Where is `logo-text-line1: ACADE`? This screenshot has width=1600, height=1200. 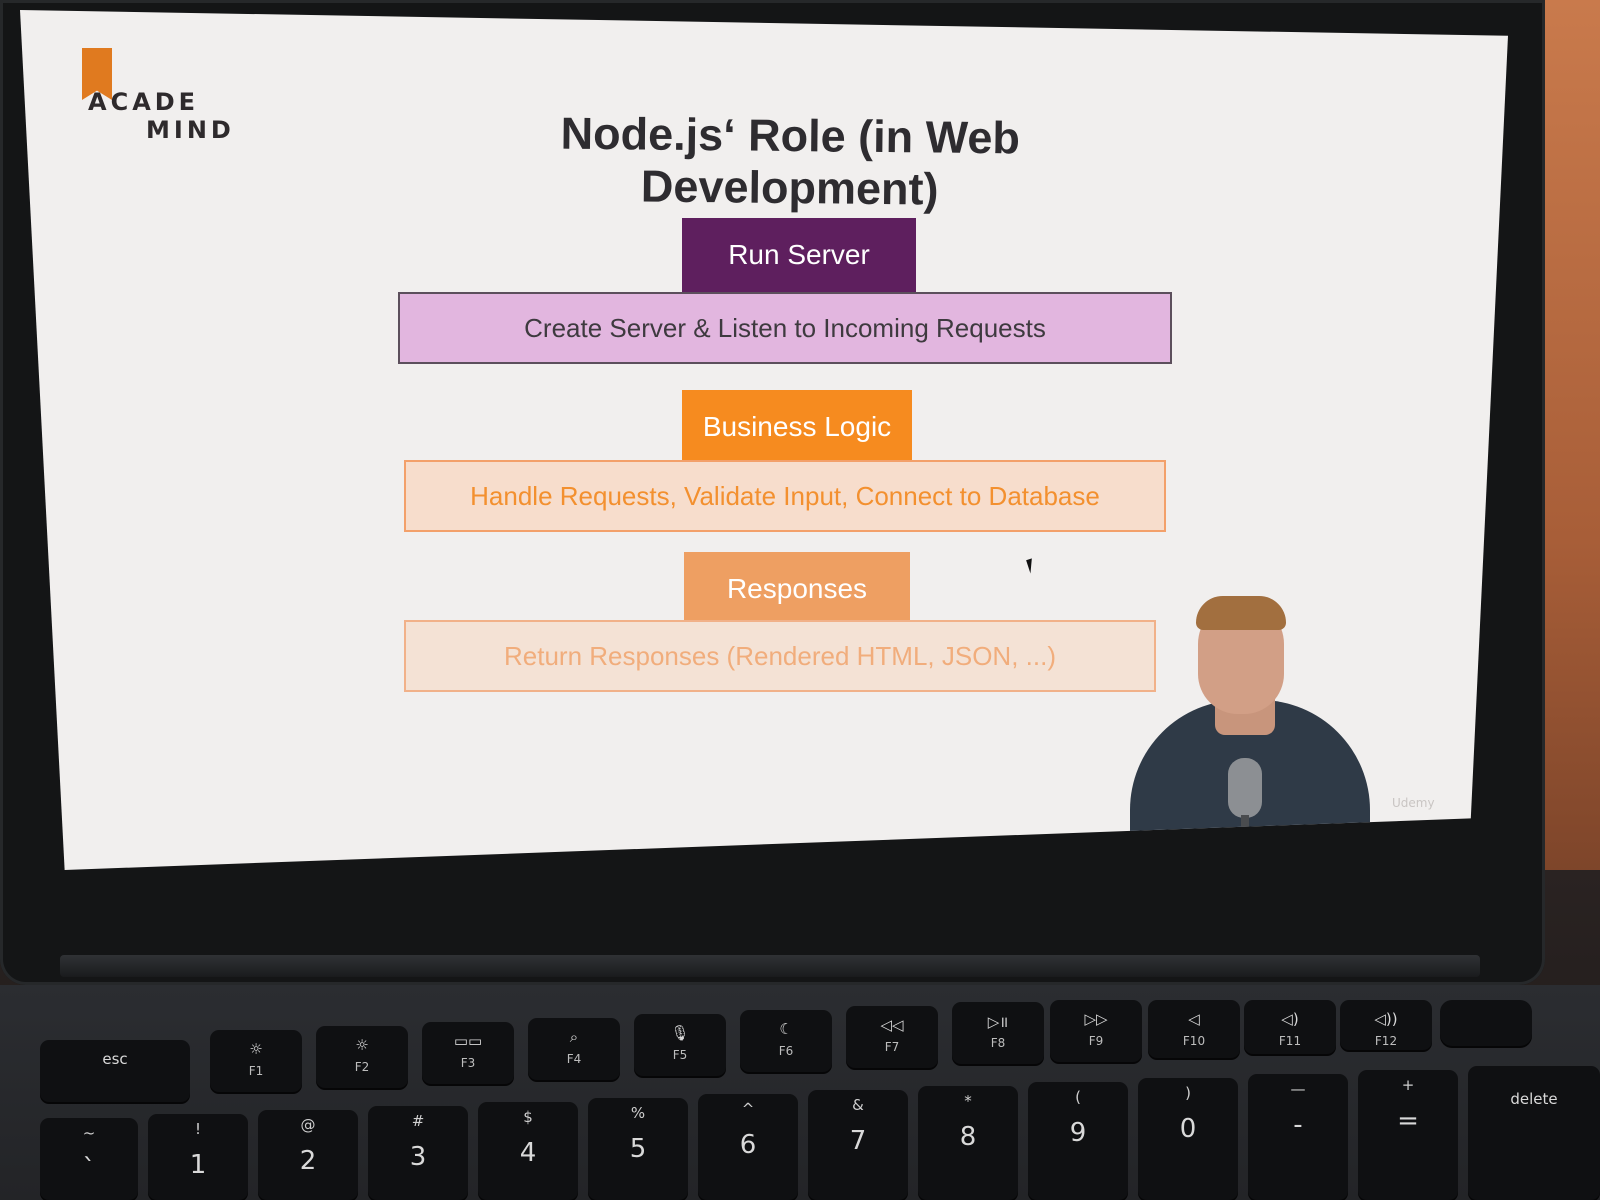
logo-text-line1: ACADE is located at coordinates (144, 102).